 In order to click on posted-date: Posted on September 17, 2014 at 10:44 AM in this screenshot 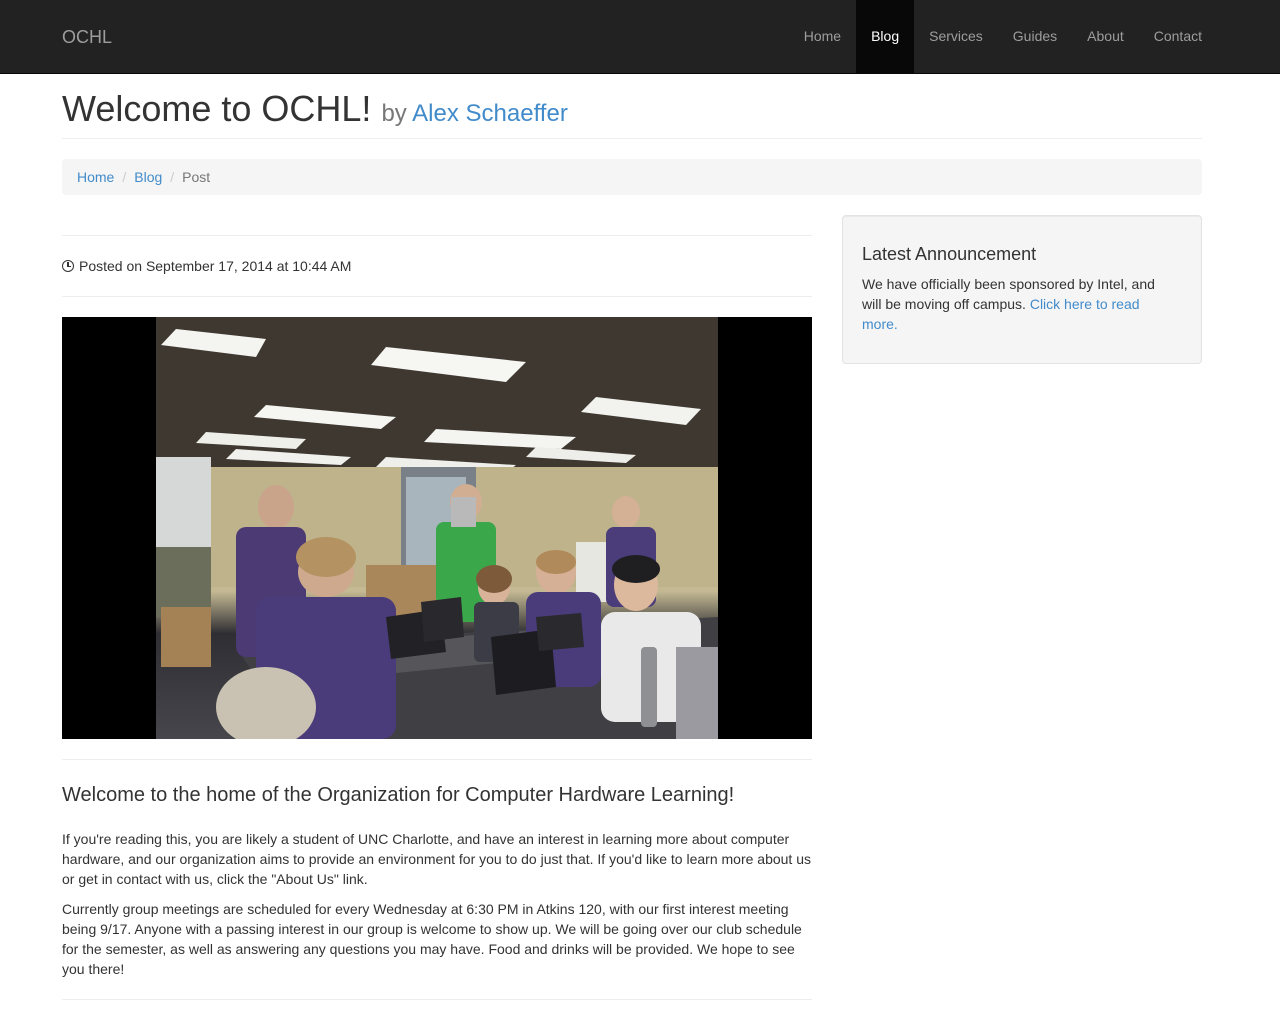, I will do `click(215, 266)`.